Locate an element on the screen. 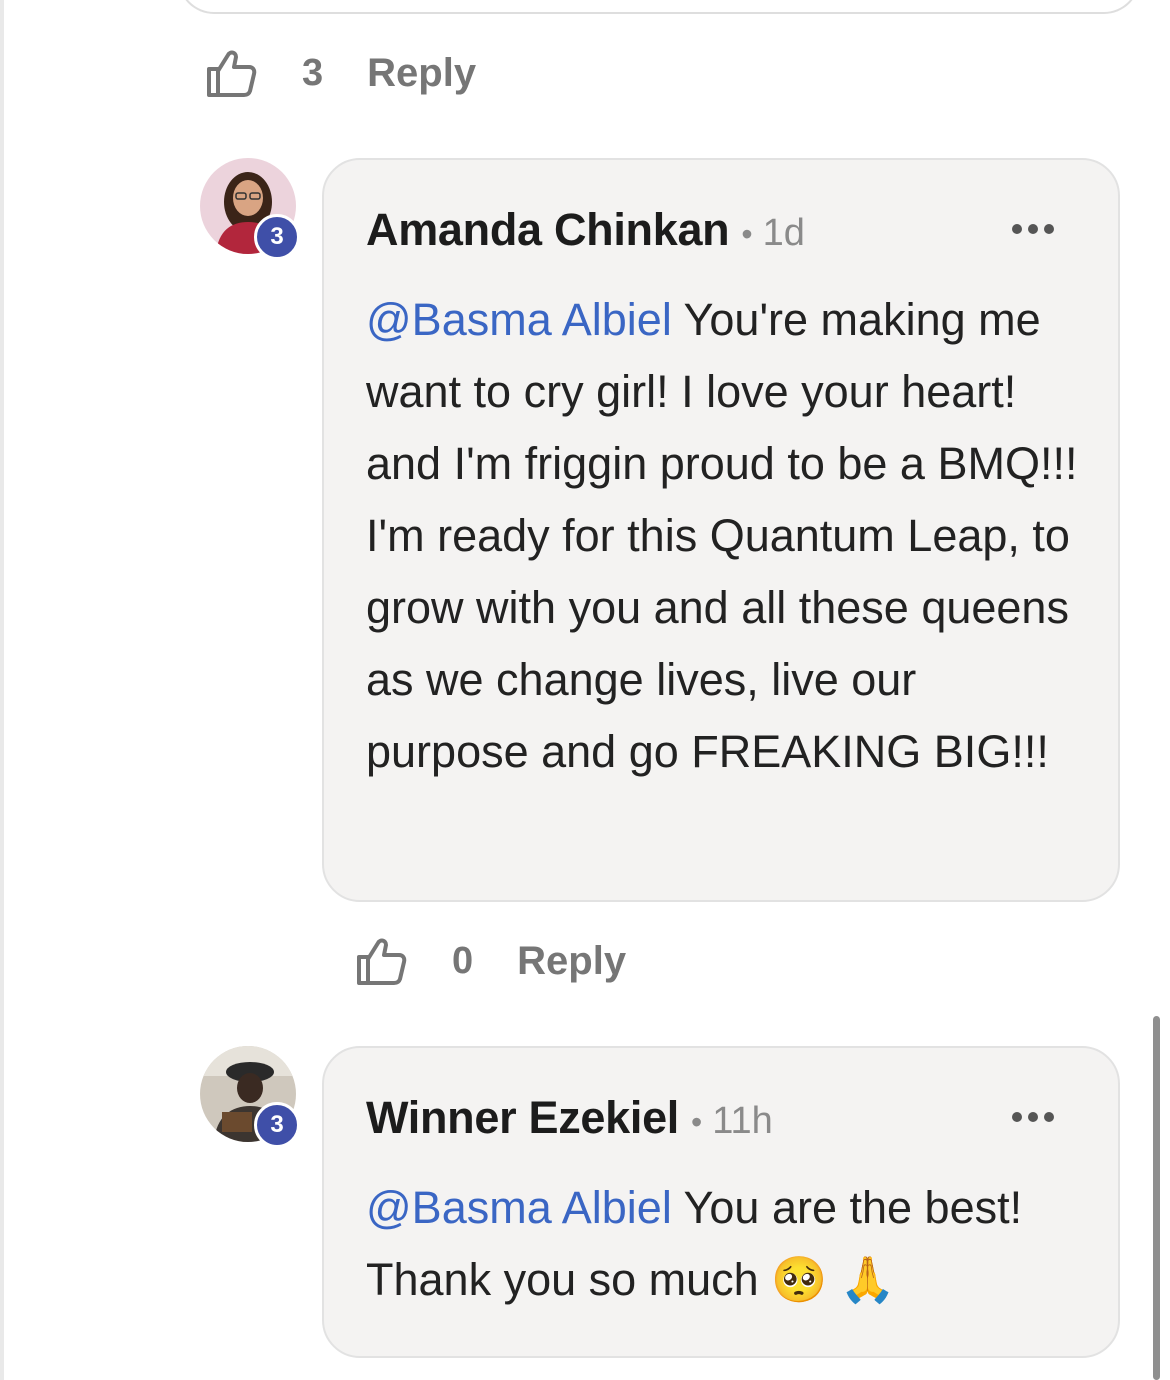 This screenshot has width=1170, height=1380. comment-timestamp: 11h is located at coordinates (742, 1121).